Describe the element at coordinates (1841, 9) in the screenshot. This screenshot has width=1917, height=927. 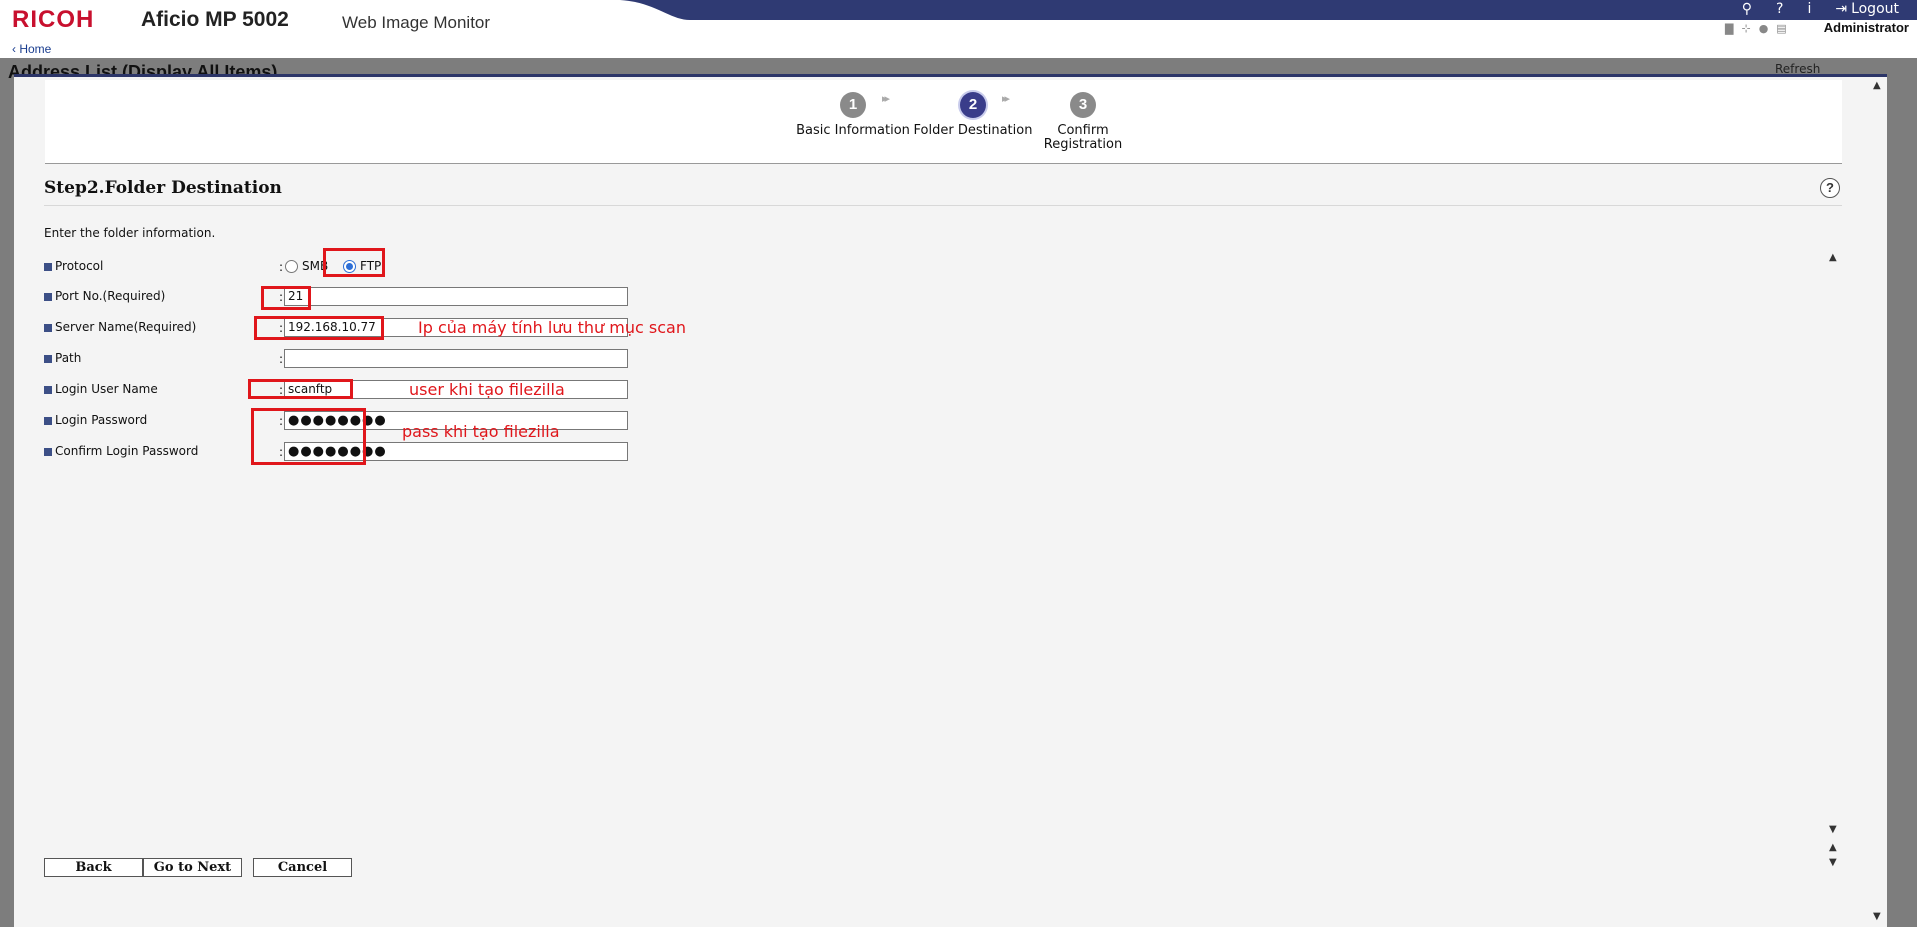
I see `logout-icon: ⇥` at that location.